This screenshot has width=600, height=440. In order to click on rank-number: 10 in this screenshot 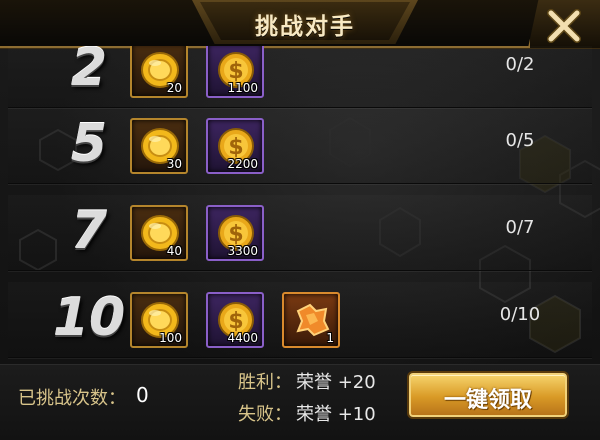, I will do `click(89, 318)`.